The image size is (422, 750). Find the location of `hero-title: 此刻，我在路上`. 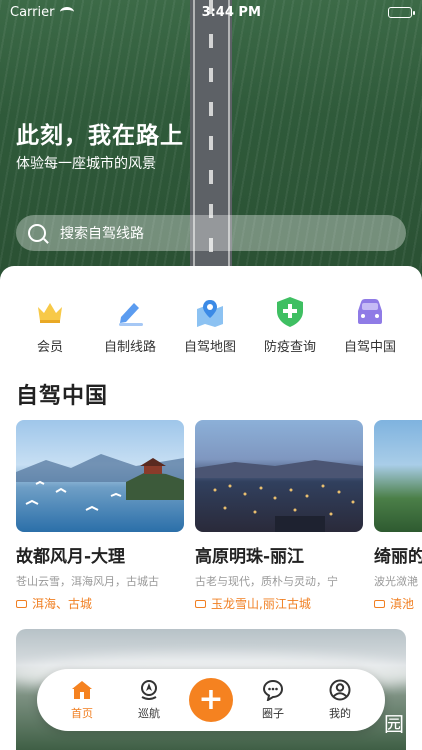

hero-title: 此刻，我在路上 is located at coordinates (100, 136).